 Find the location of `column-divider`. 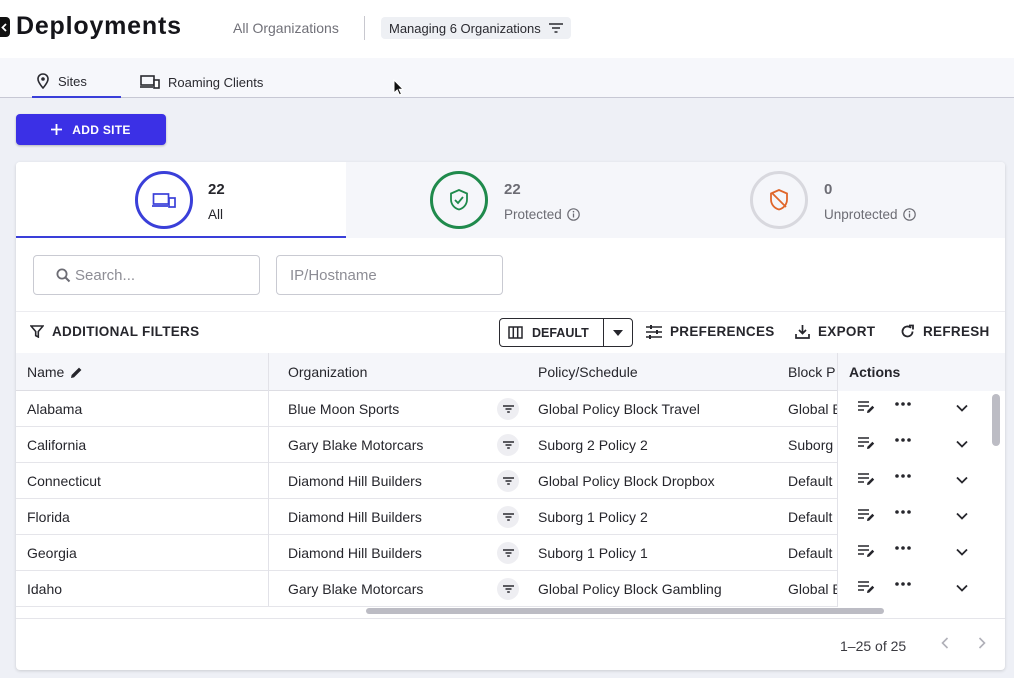

column-divider is located at coordinates (268, 479).